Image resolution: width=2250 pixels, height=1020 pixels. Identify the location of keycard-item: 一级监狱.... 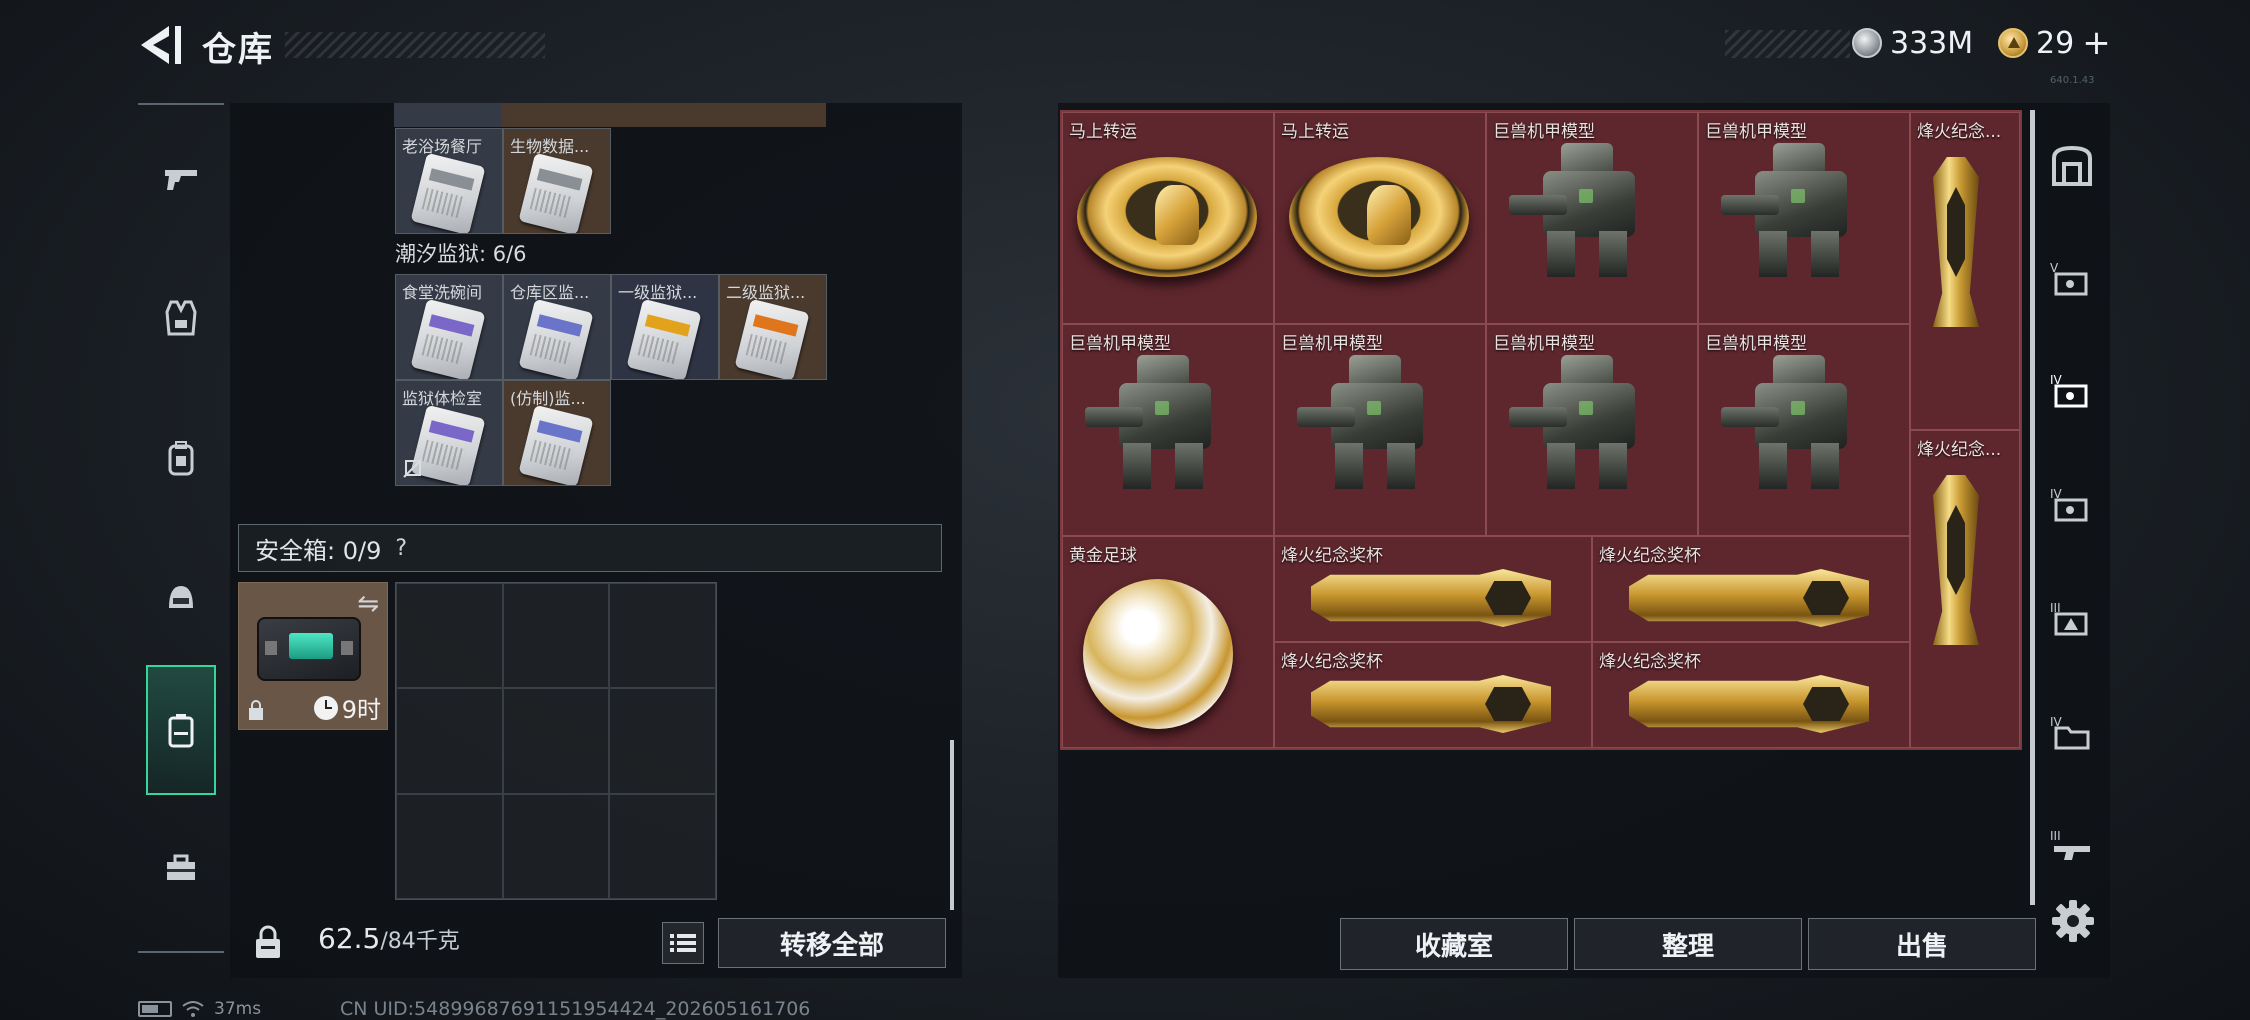
(665, 327).